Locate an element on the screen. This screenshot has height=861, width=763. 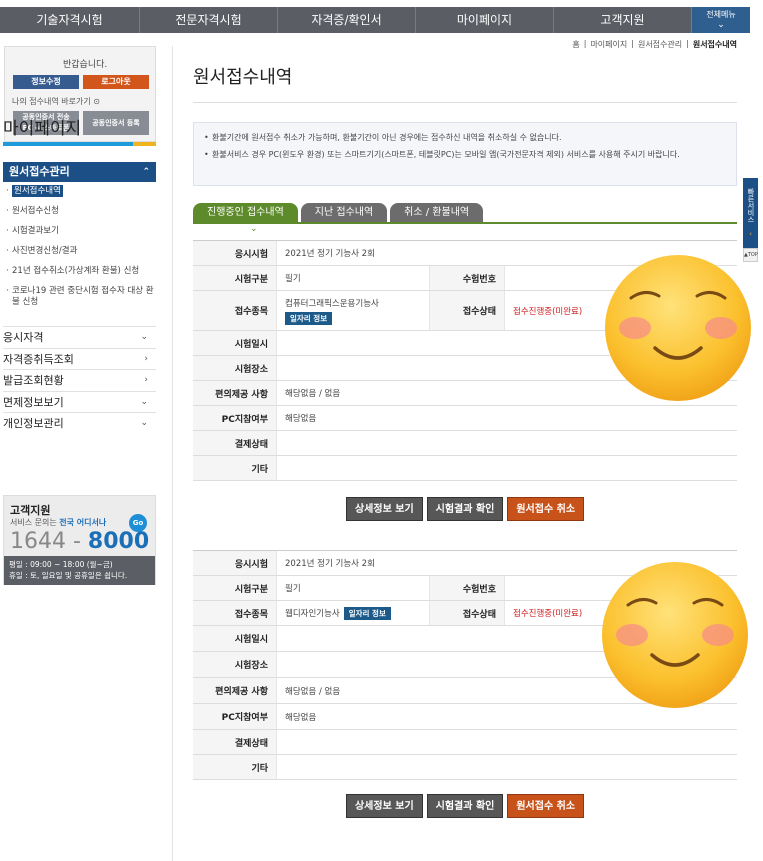
cert-register-button: 공동인증서 등록 is located at coordinates (116, 123).